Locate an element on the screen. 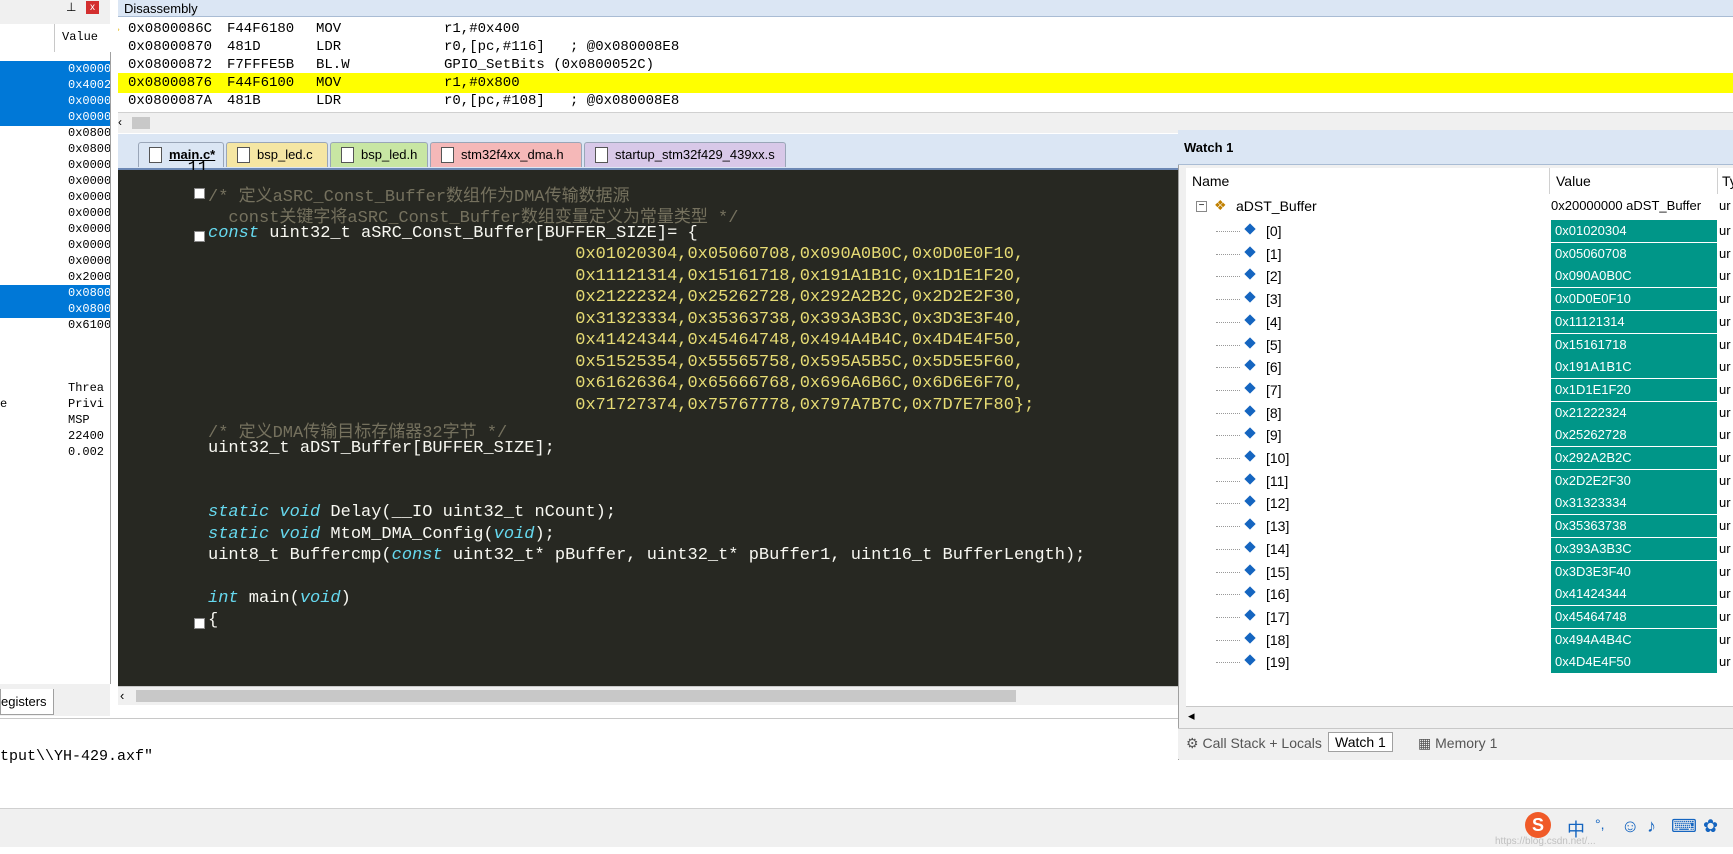 This screenshot has height=854, width=1733. watch-item-row: [10] 0x292A2B2C ur is located at coordinates (1459, 458).